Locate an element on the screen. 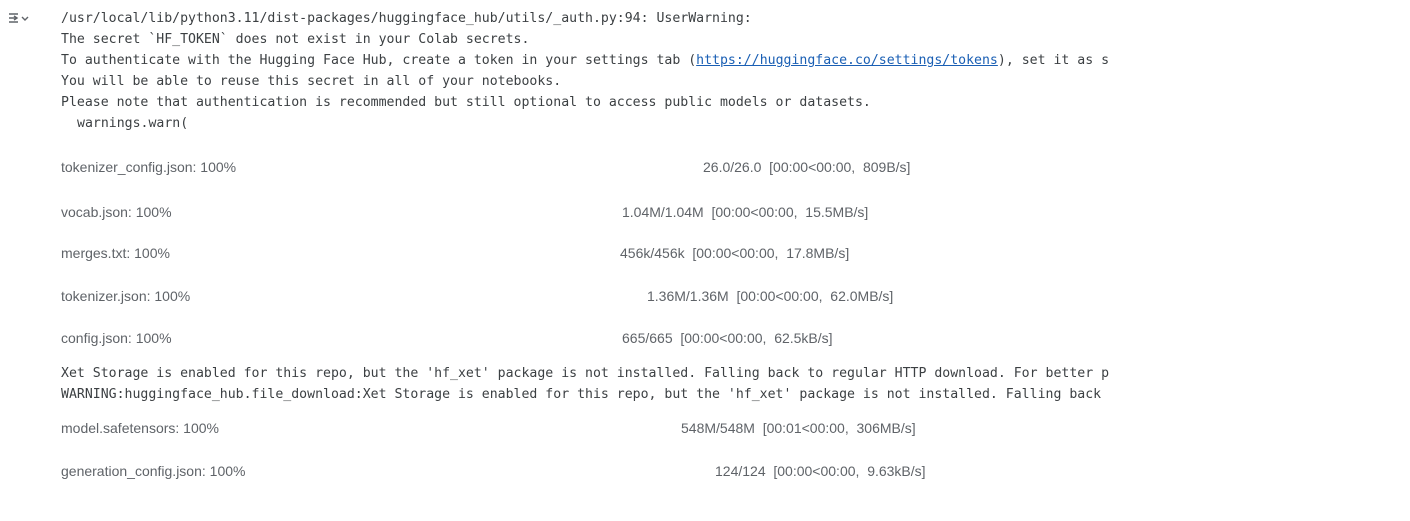  output-collapse-icon is located at coordinates (19, 18).